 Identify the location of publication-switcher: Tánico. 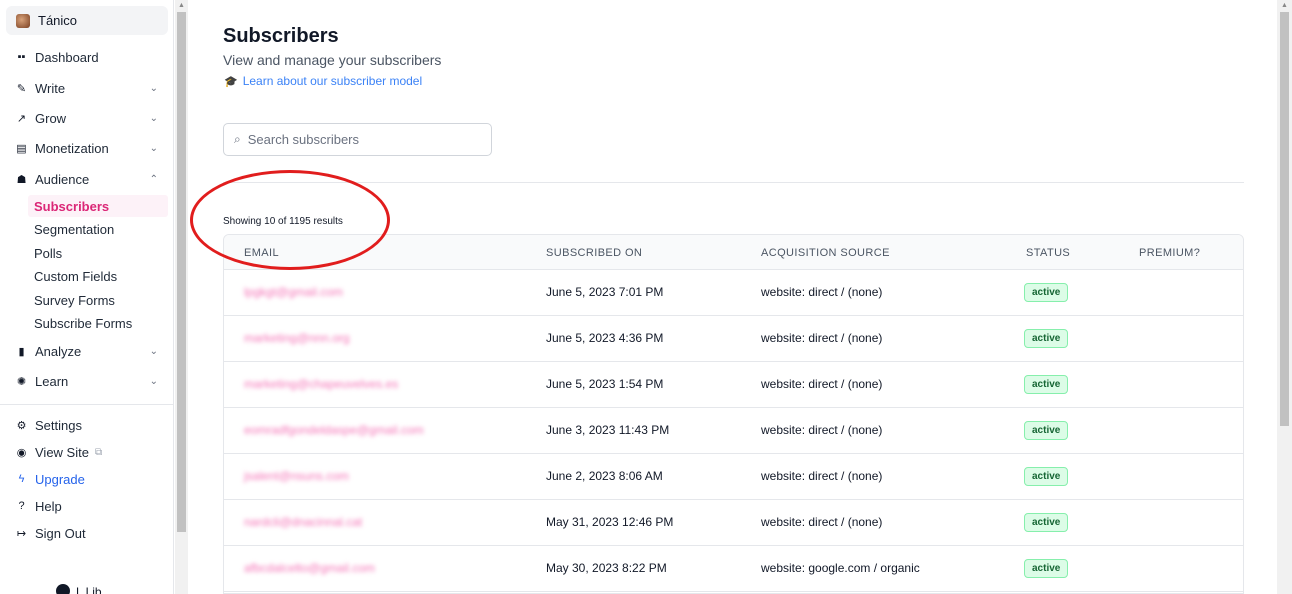
(87, 20).